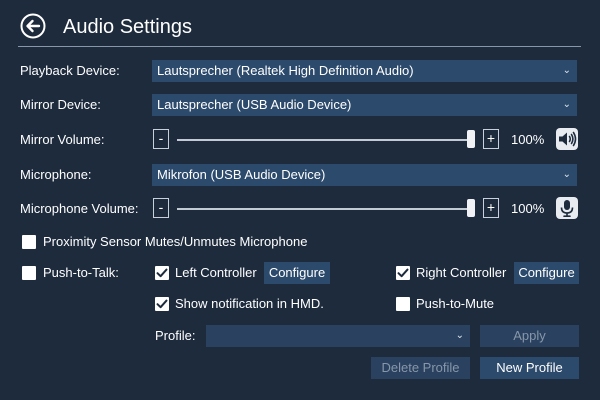 The height and width of the screenshot is (400, 600). I want to click on back-button, so click(33, 26).